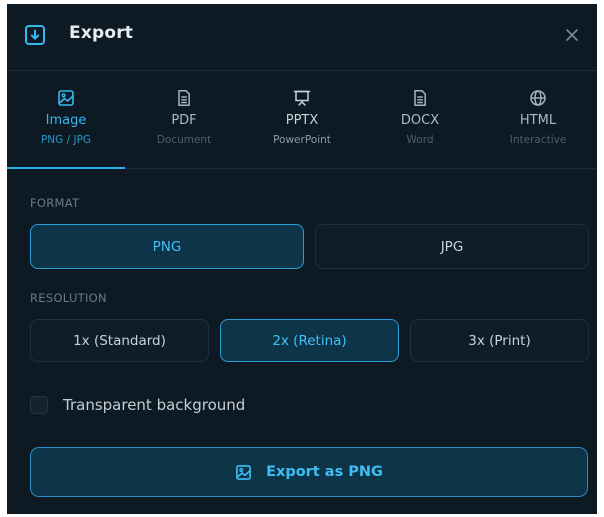 This screenshot has width=604, height=517. Describe the element at coordinates (55, 203) in the screenshot. I see `format-section-label: FORMAT` at that location.